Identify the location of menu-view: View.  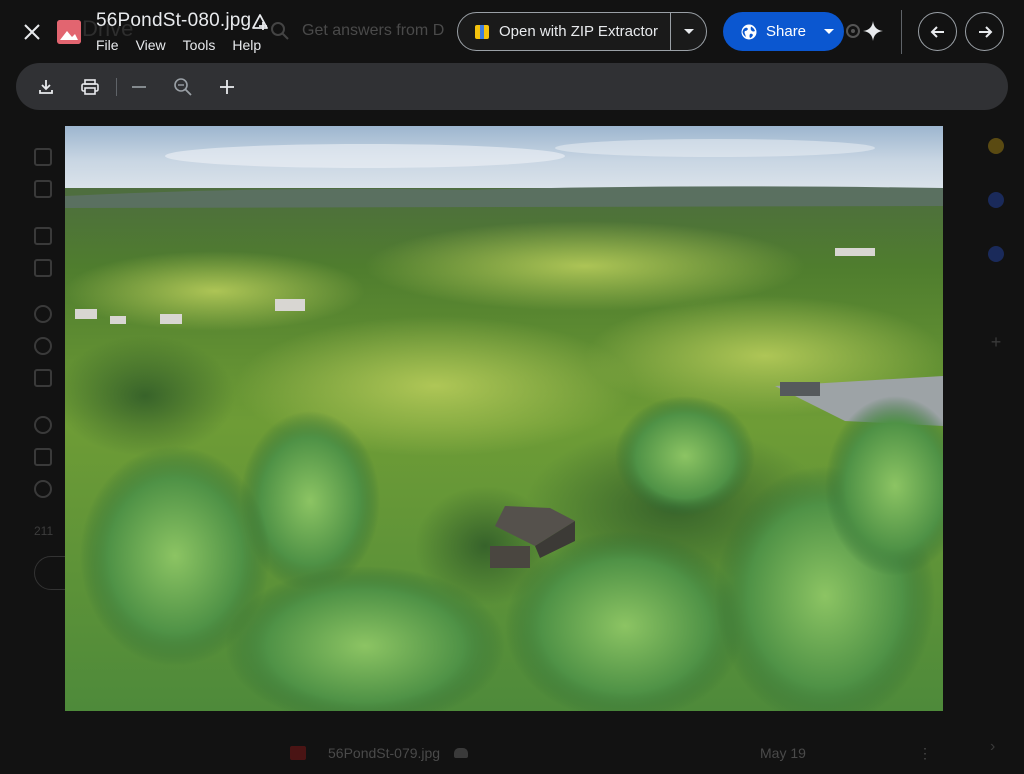
(151, 45).